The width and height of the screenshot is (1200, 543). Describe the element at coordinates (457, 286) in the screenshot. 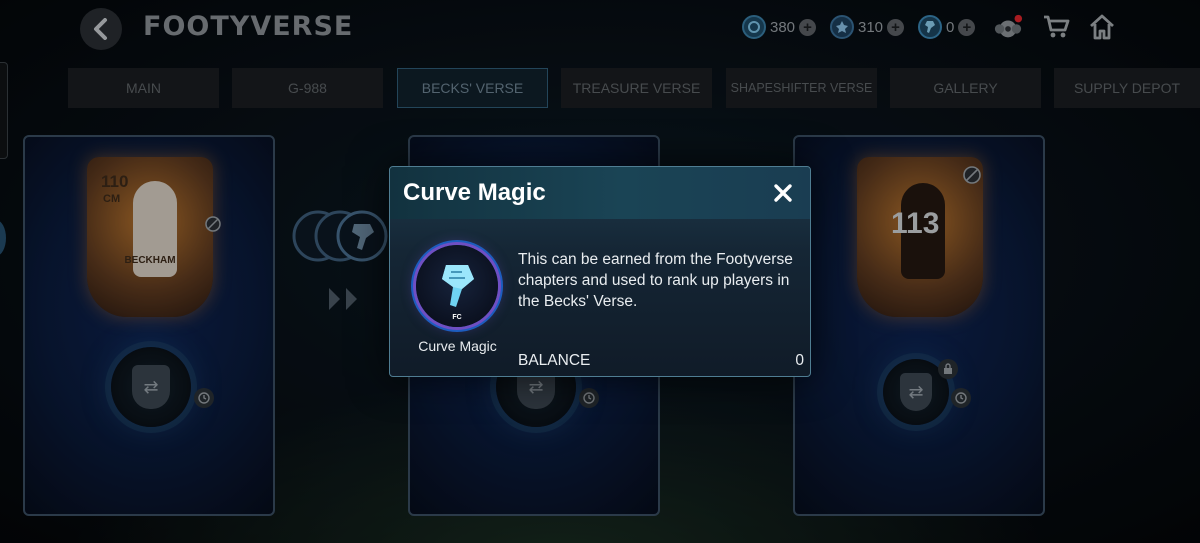

I see `curve-magic-item-icon: FC` at that location.